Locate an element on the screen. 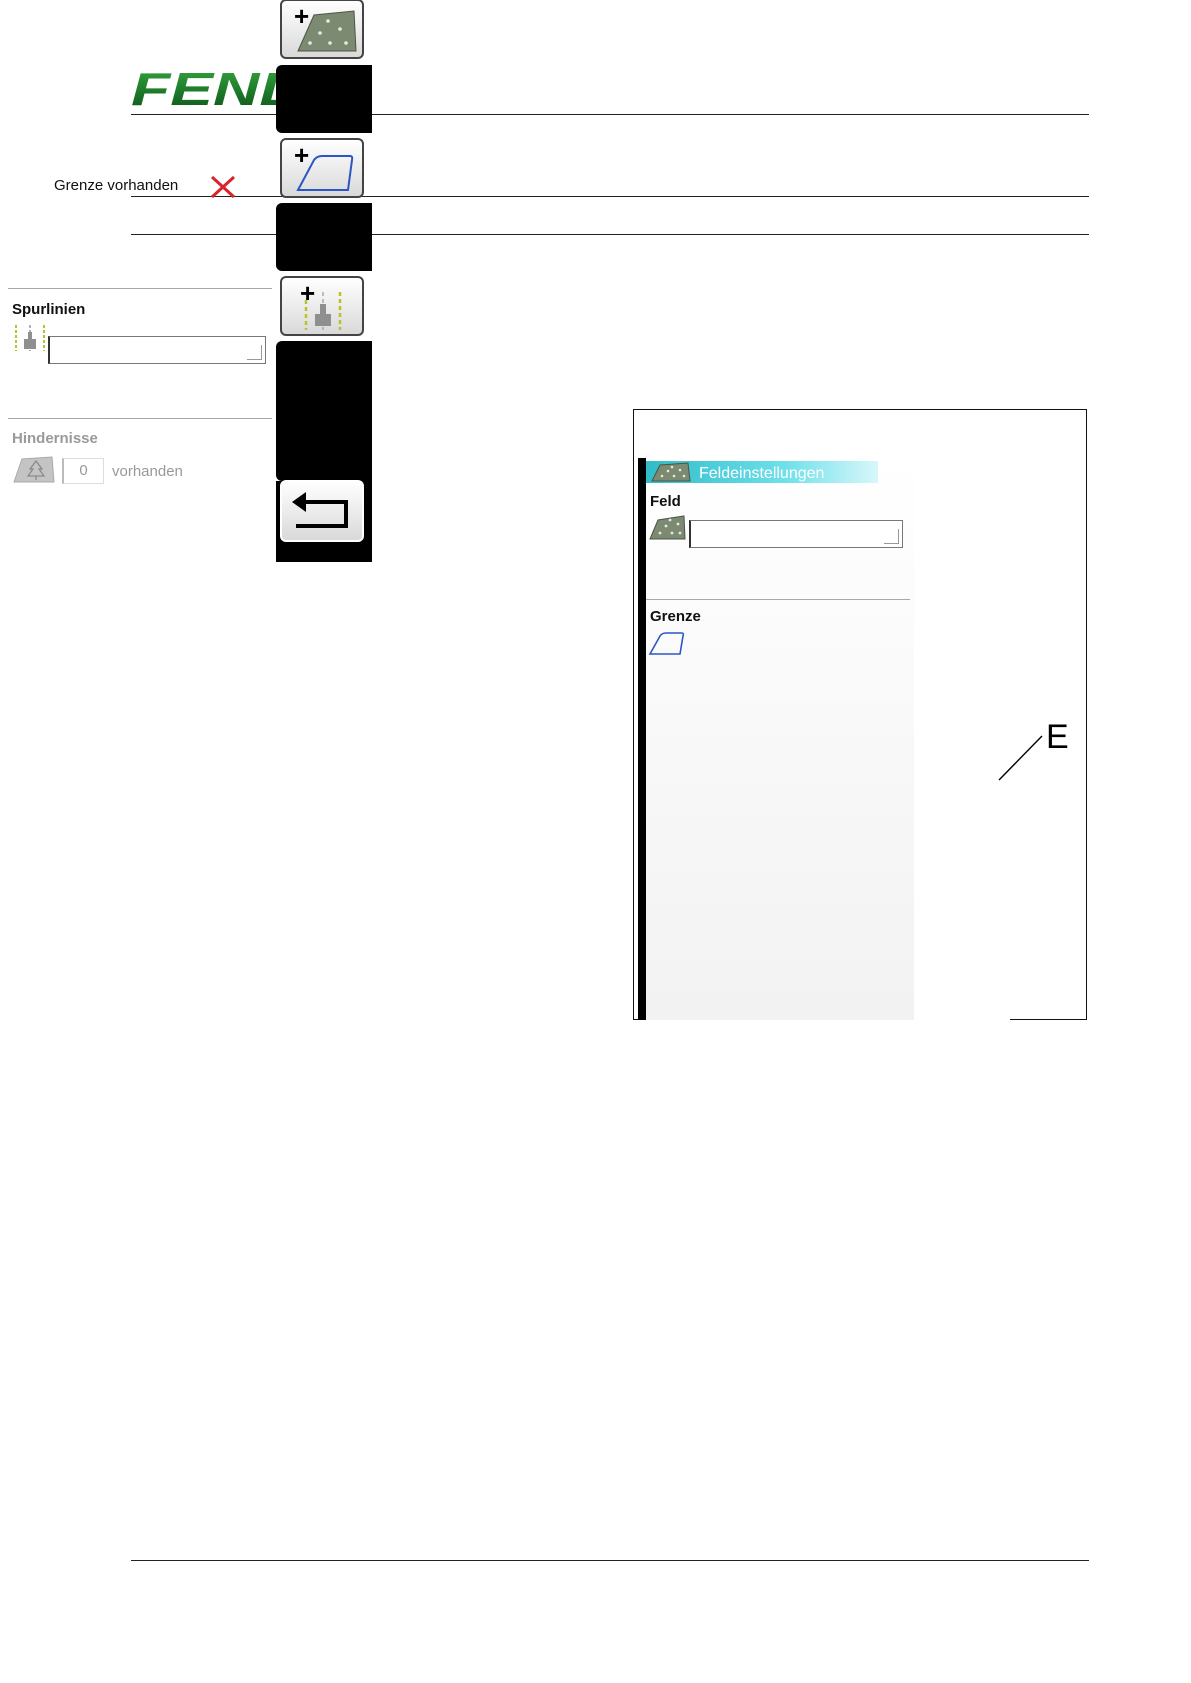  hindernisse-label: Hindernisse is located at coordinates (55, 438).